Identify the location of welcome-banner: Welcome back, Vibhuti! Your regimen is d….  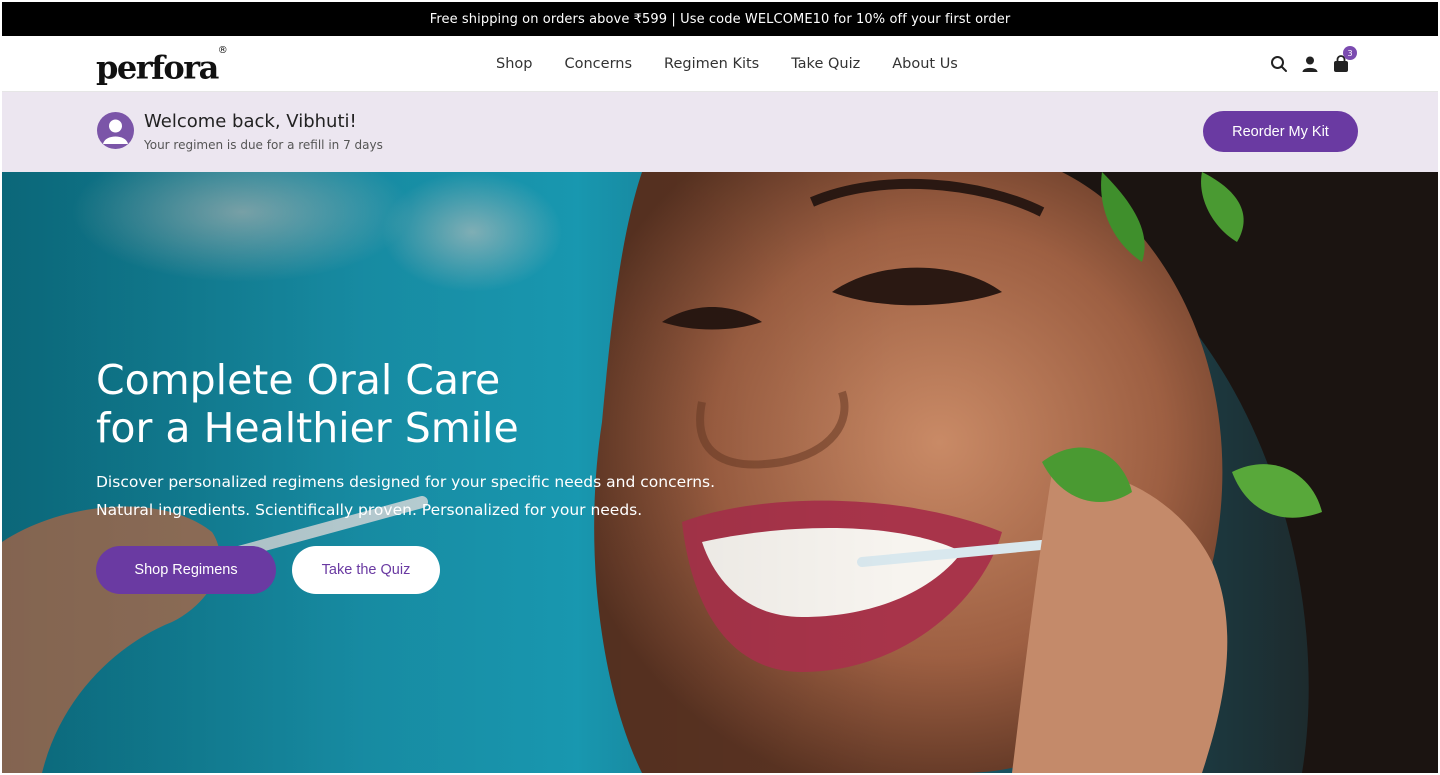
(720, 132).